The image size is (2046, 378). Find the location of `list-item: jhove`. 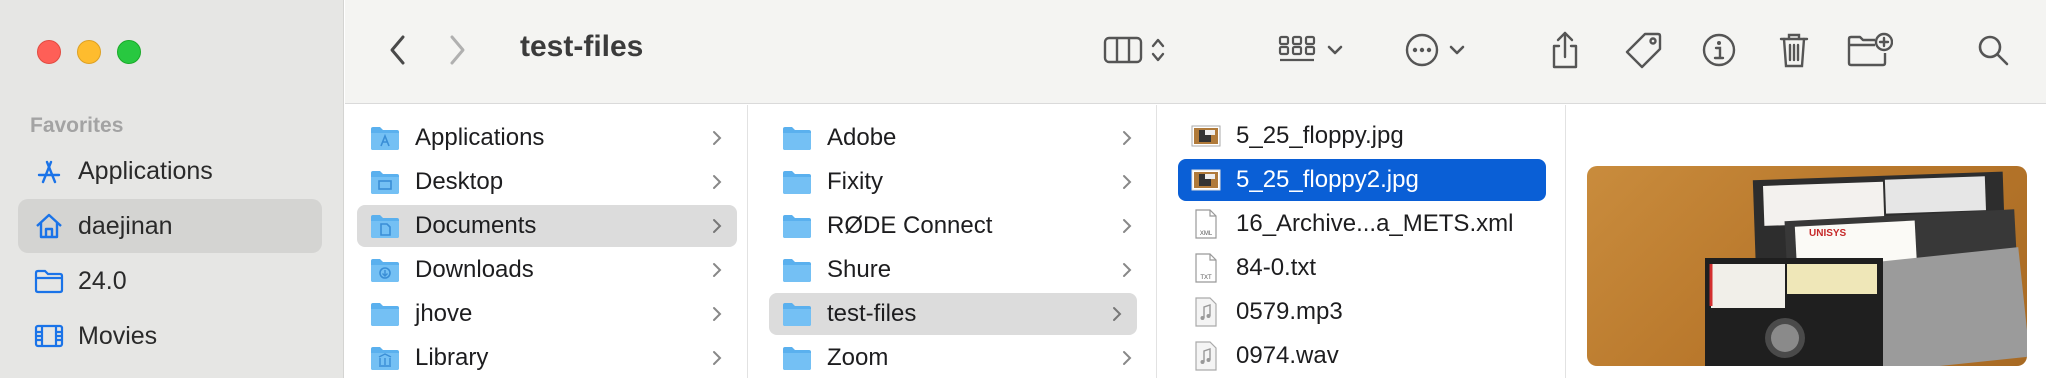

list-item: jhove is located at coordinates (547, 314).